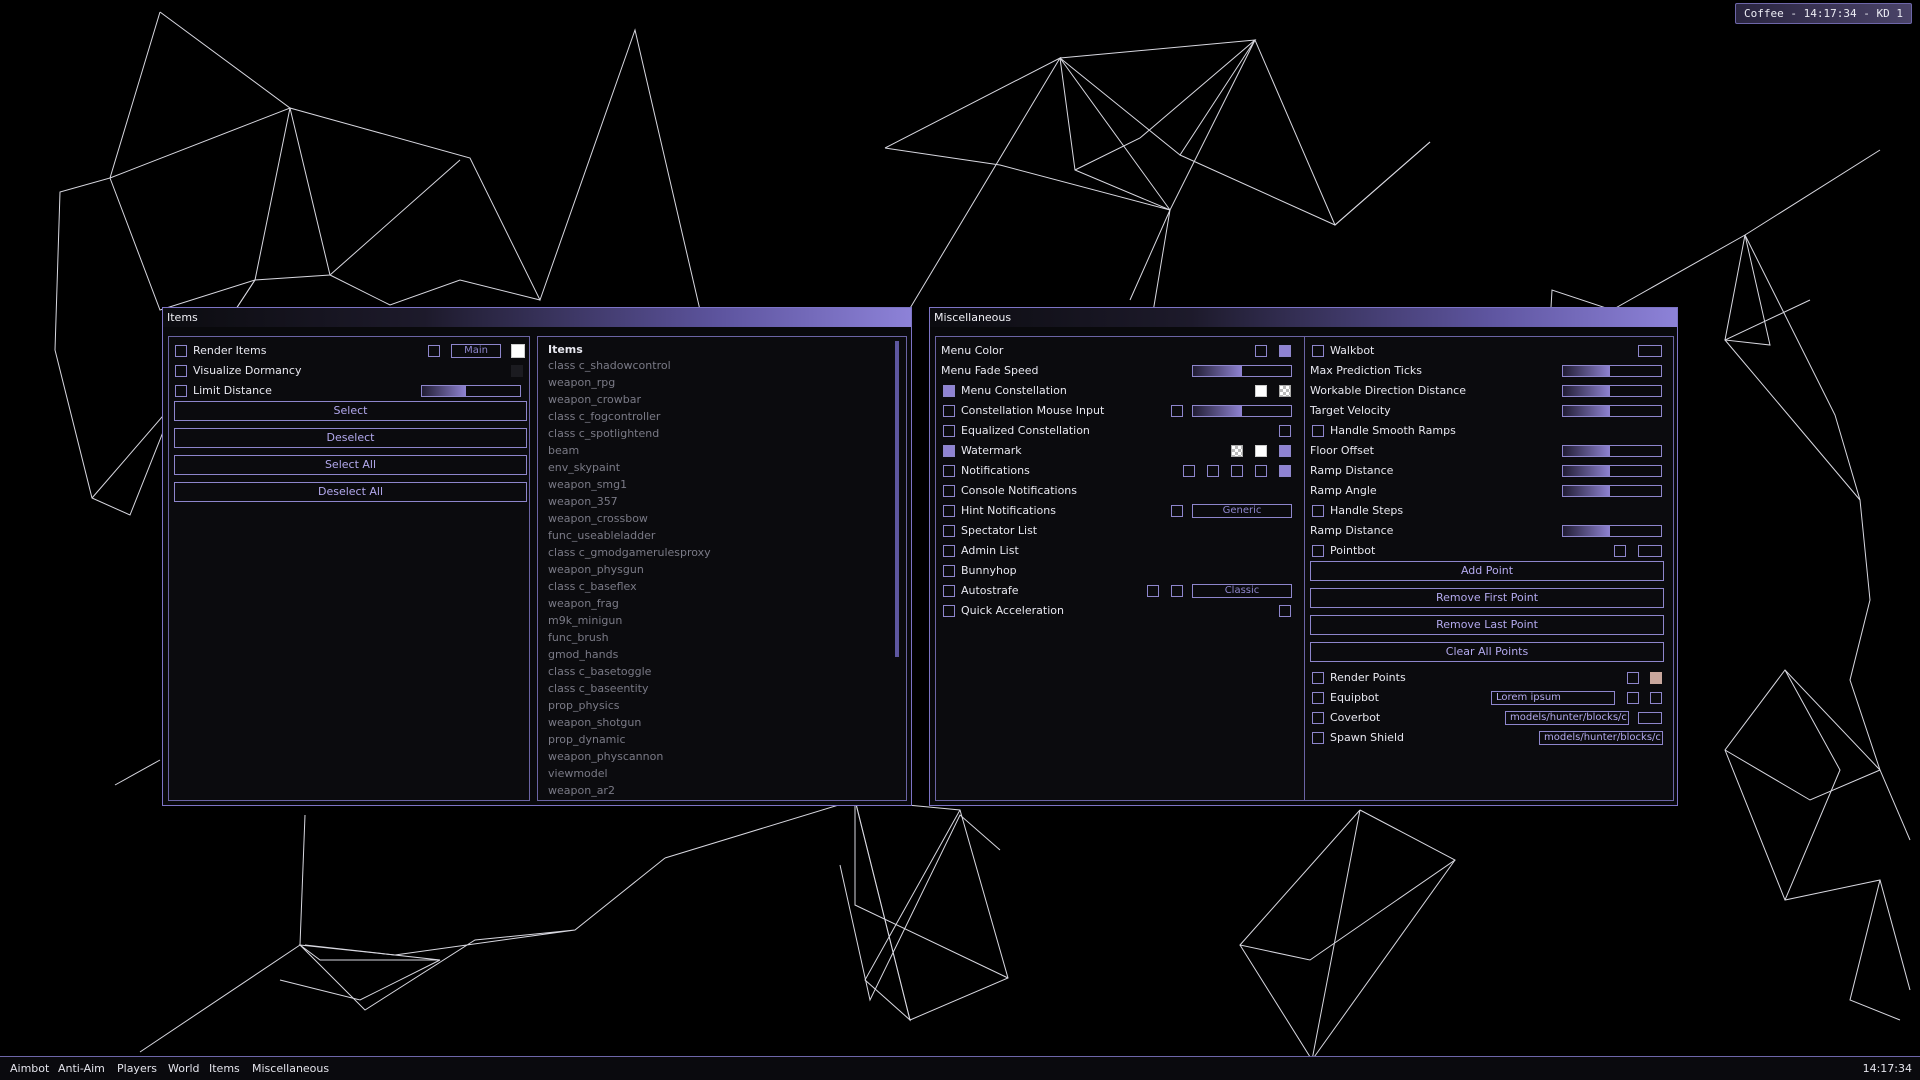 The height and width of the screenshot is (1080, 1920). I want to click on items-list-item: gmod_hands, so click(583, 655).